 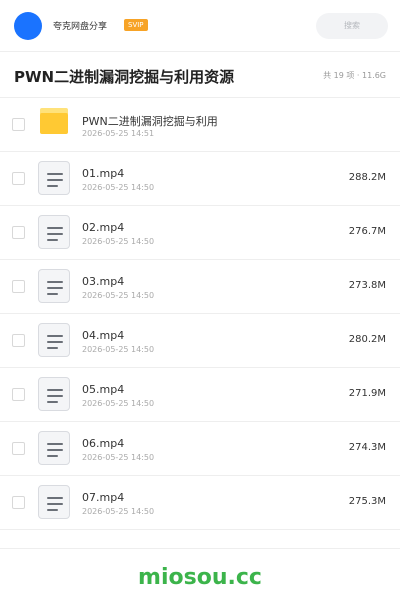 I want to click on user-name: 夸克网盘分享, so click(x=80, y=27).